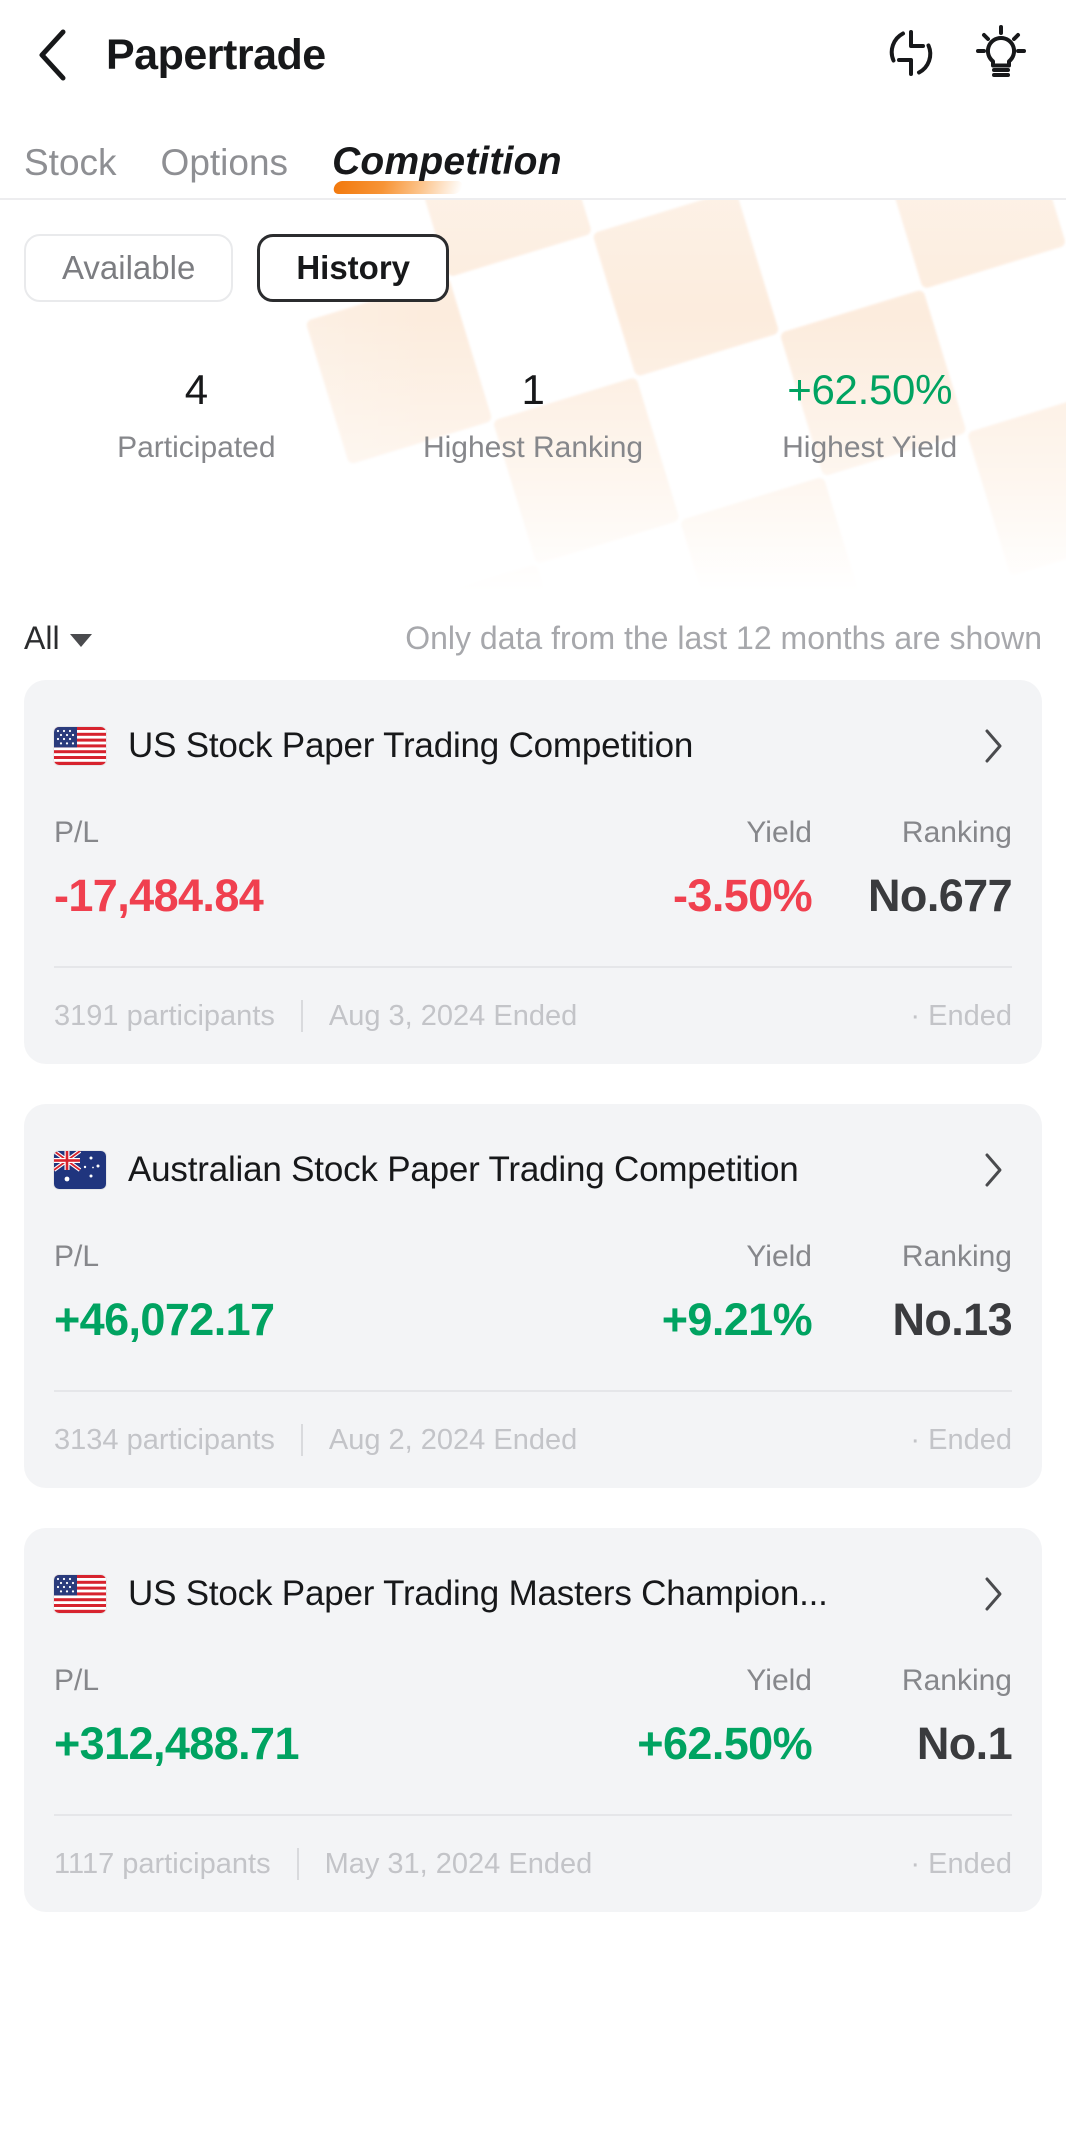 Image resolution: width=1066 pixels, height=2143 pixels. I want to click on segment-available: Available, so click(129, 268).